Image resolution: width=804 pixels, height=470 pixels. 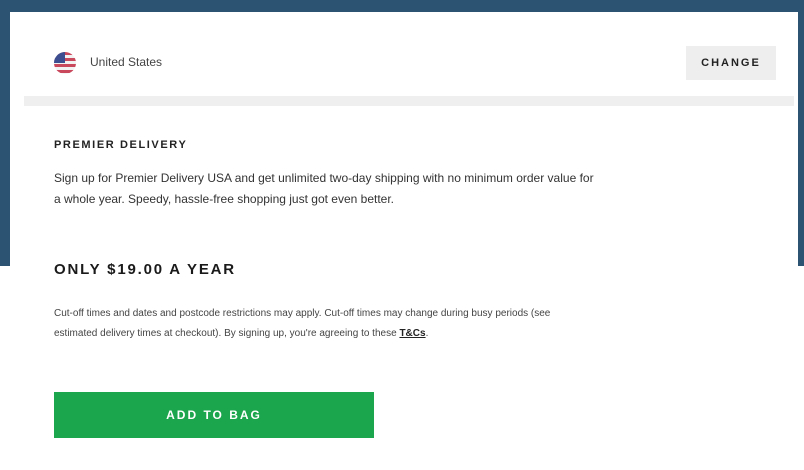 I want to click on country-name: United States, so click(x=126, y=62).